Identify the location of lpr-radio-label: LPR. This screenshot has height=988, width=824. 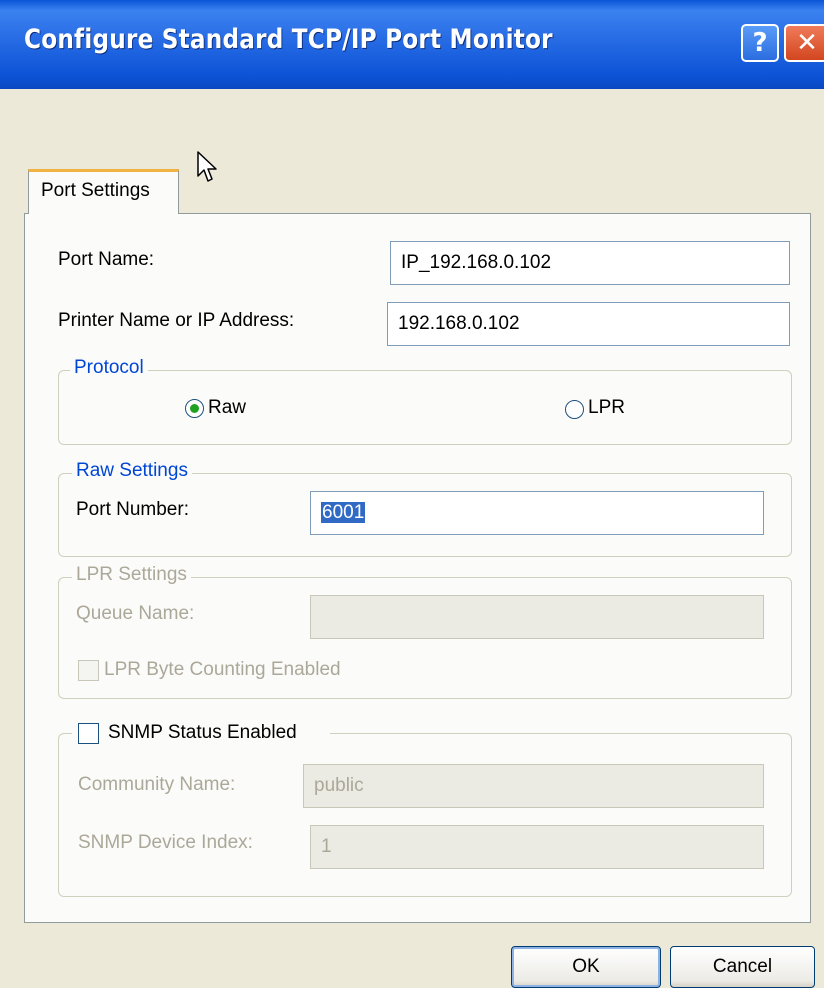
(606, 408).